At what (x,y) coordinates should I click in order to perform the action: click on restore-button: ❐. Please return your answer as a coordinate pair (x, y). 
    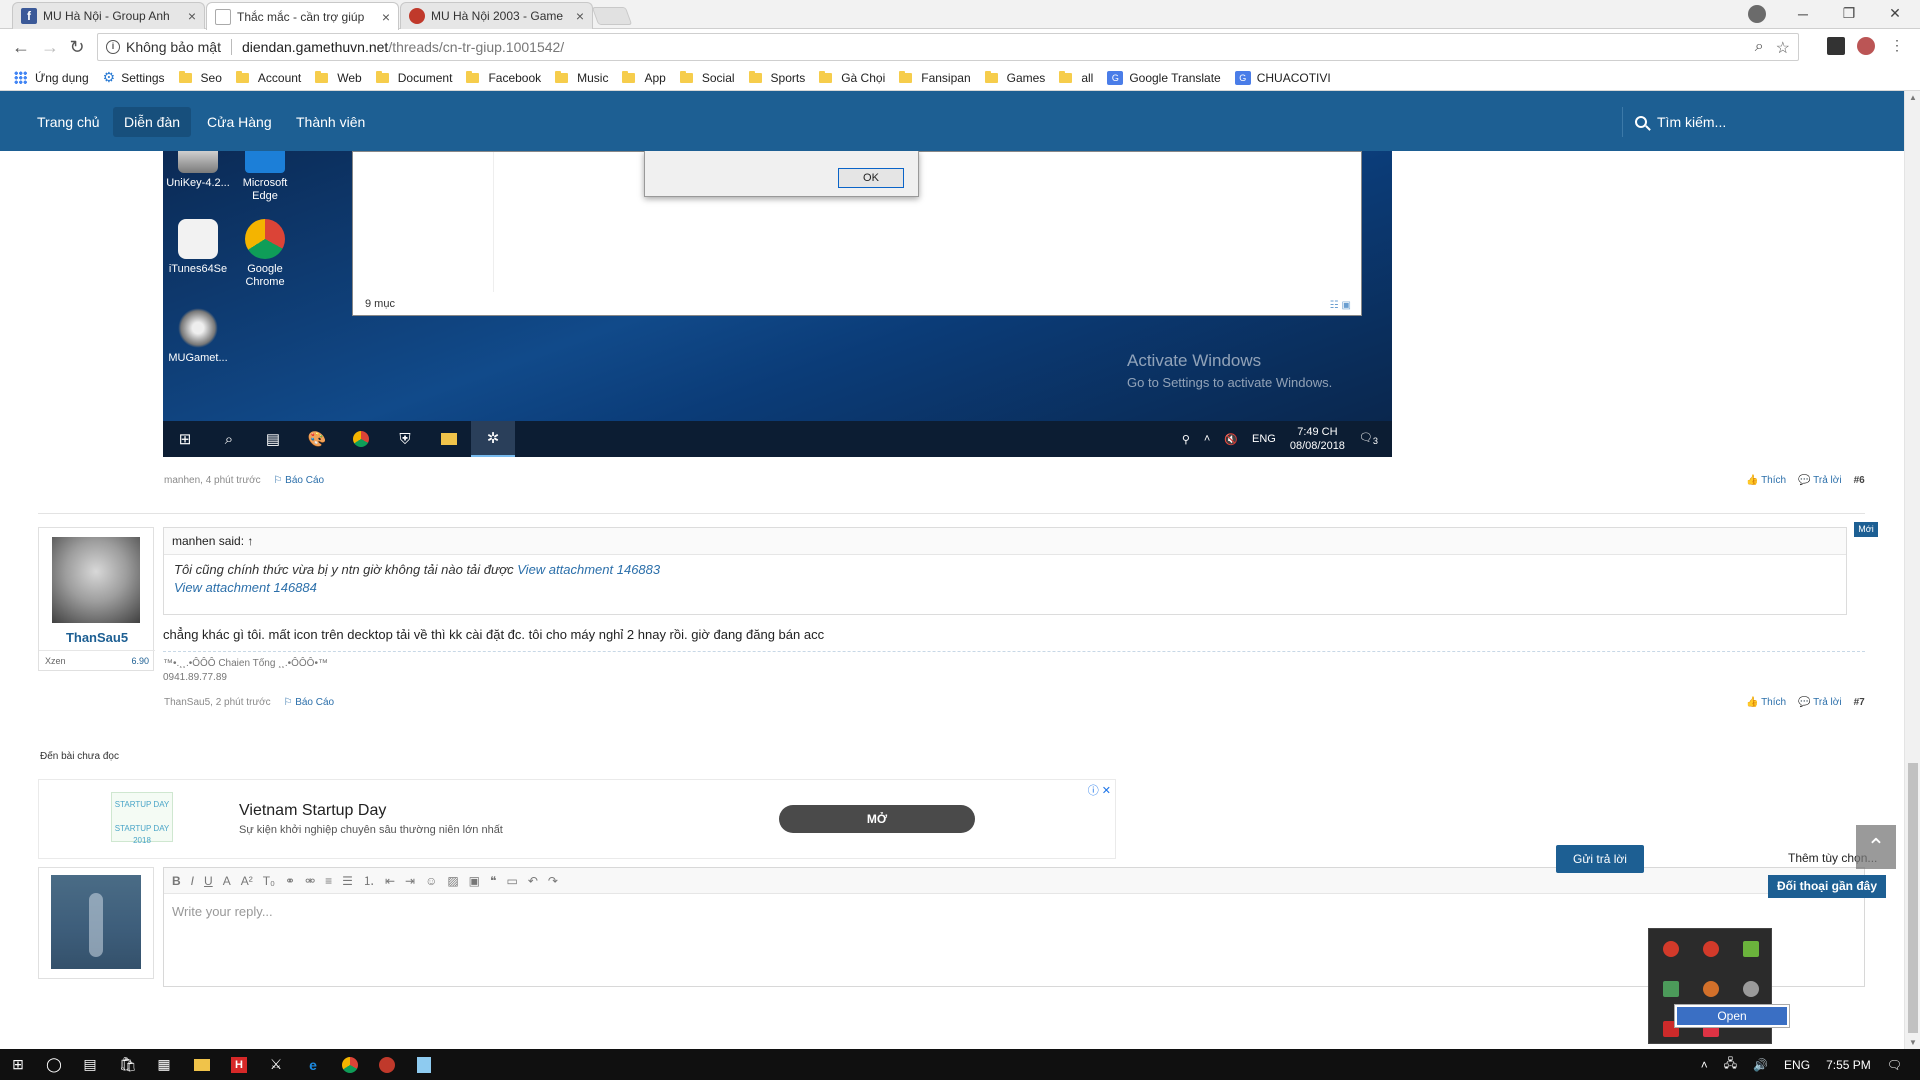
    Looking at the image, I should click on (1849, 13).